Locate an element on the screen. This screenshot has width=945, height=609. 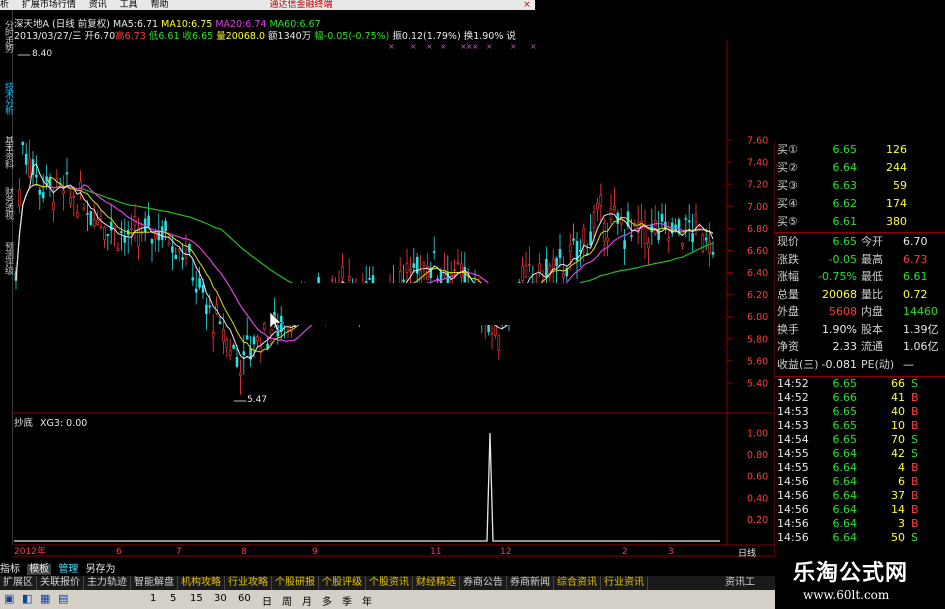
bid-price: 6.65 is located at coordinates (845, 149).